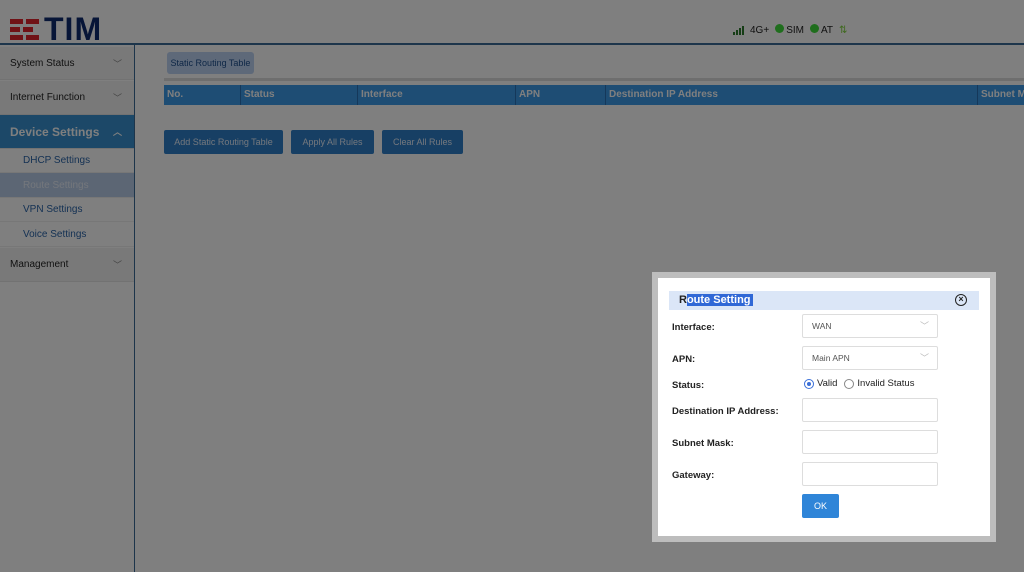 This screenshot has width=1024, height=572. I want to click on subnet-mask-input, so click(870, 442).